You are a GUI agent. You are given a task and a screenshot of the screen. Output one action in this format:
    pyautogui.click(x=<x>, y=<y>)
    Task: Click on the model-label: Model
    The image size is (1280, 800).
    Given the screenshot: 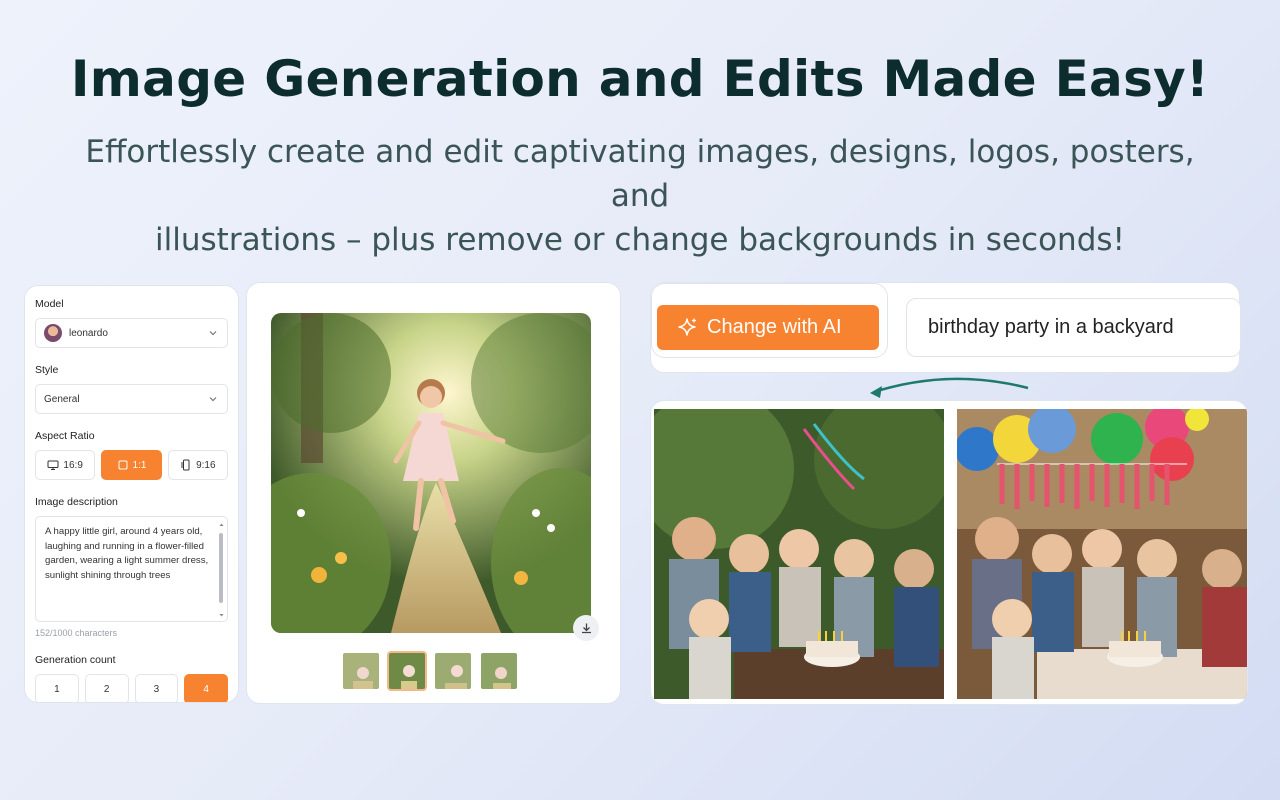 What is the action you would take?
    pyautogui.click(x=49, y=304)
    